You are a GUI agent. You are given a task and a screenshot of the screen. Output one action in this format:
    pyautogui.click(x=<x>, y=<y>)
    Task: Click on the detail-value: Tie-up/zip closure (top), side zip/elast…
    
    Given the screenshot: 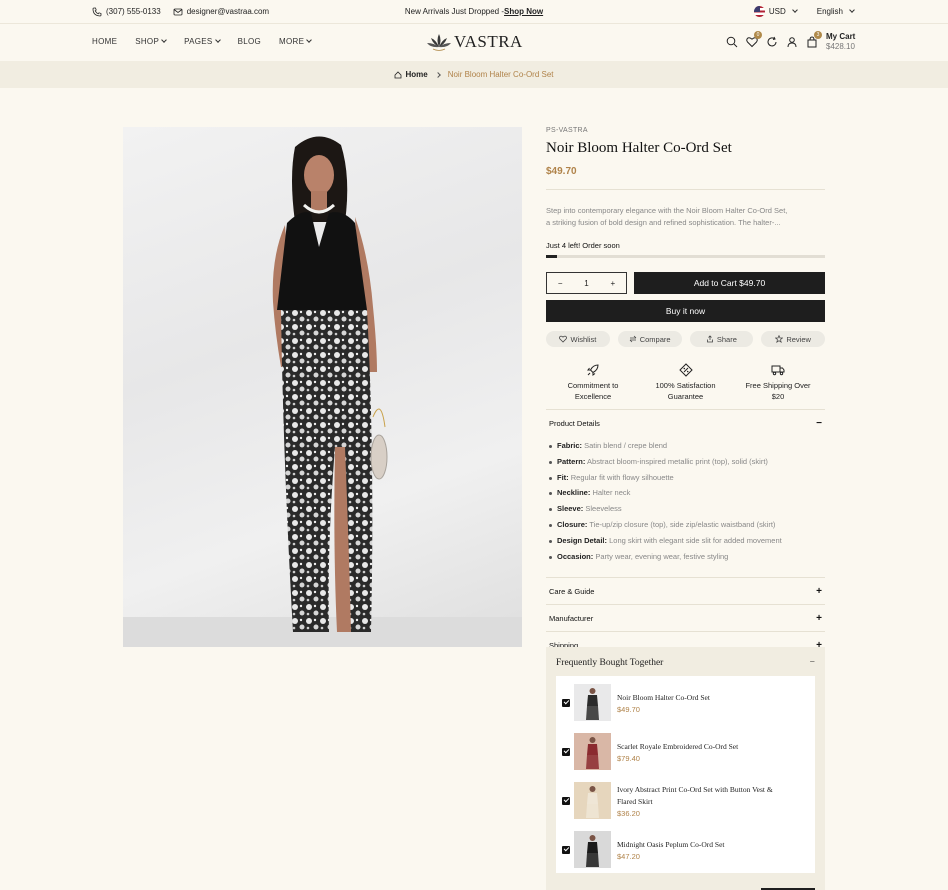 What is the action you would take?
    pyautogui.click(x=682, y=524)
    